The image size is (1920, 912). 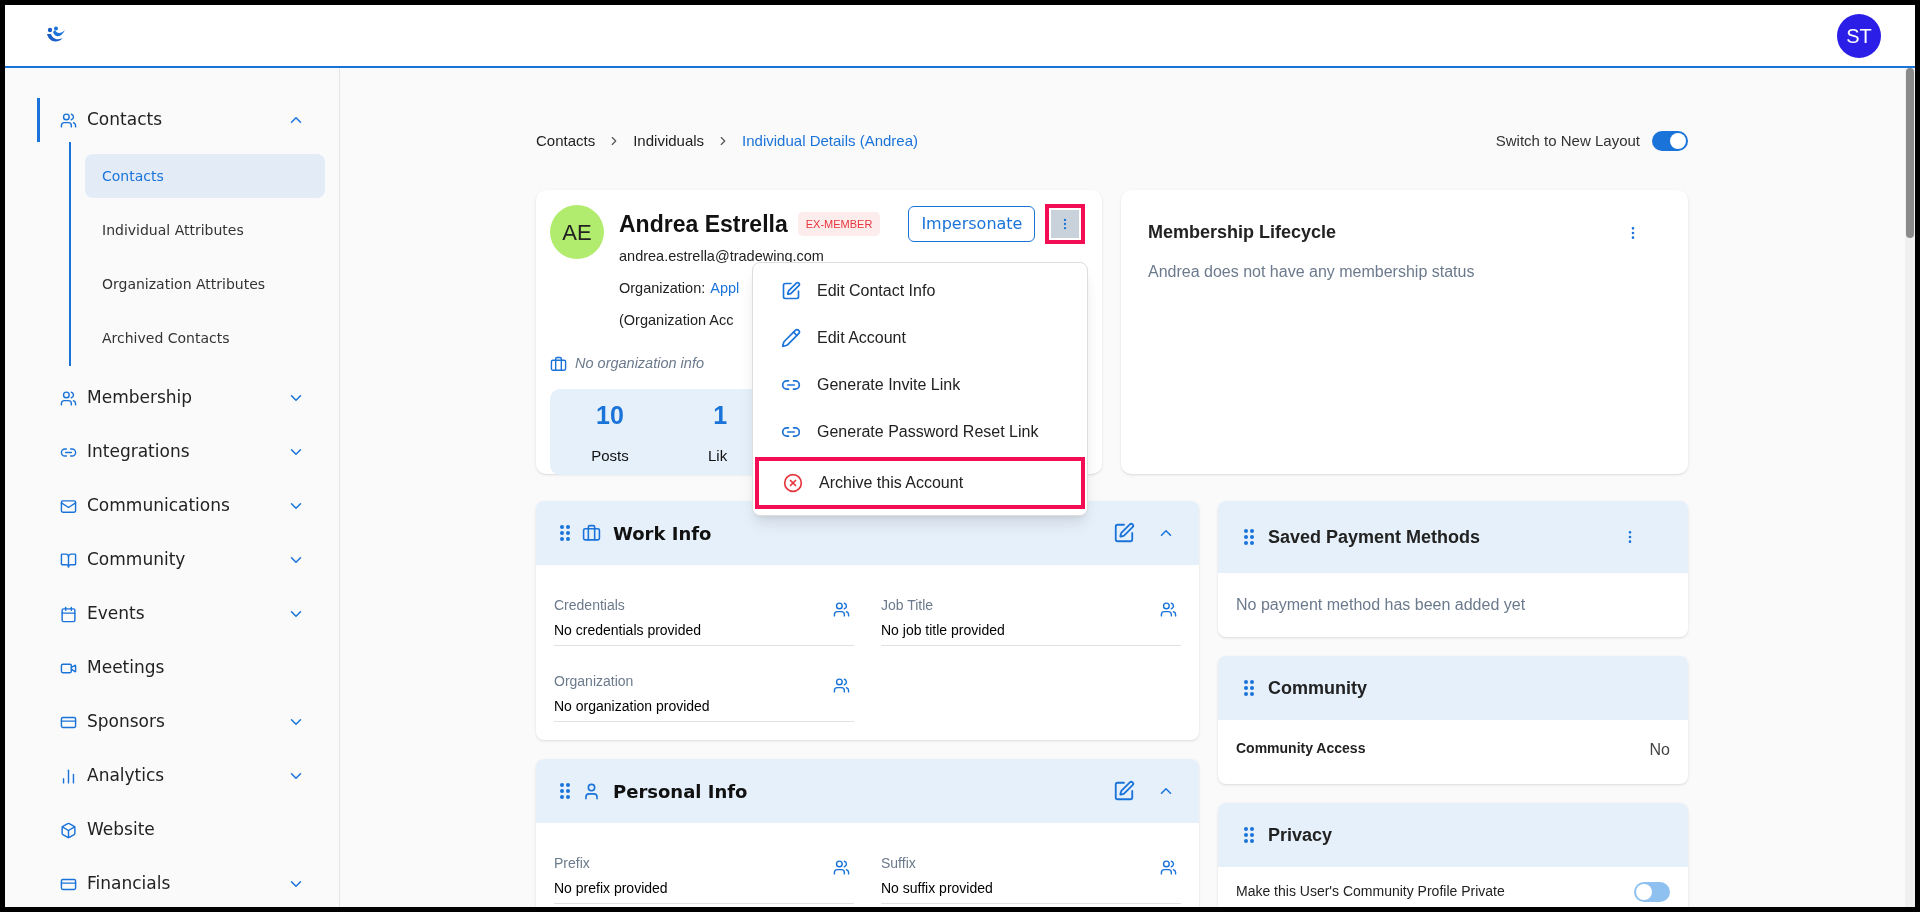 I want to click on organization-note: (Organization Acc, so click(x=677, y=320).